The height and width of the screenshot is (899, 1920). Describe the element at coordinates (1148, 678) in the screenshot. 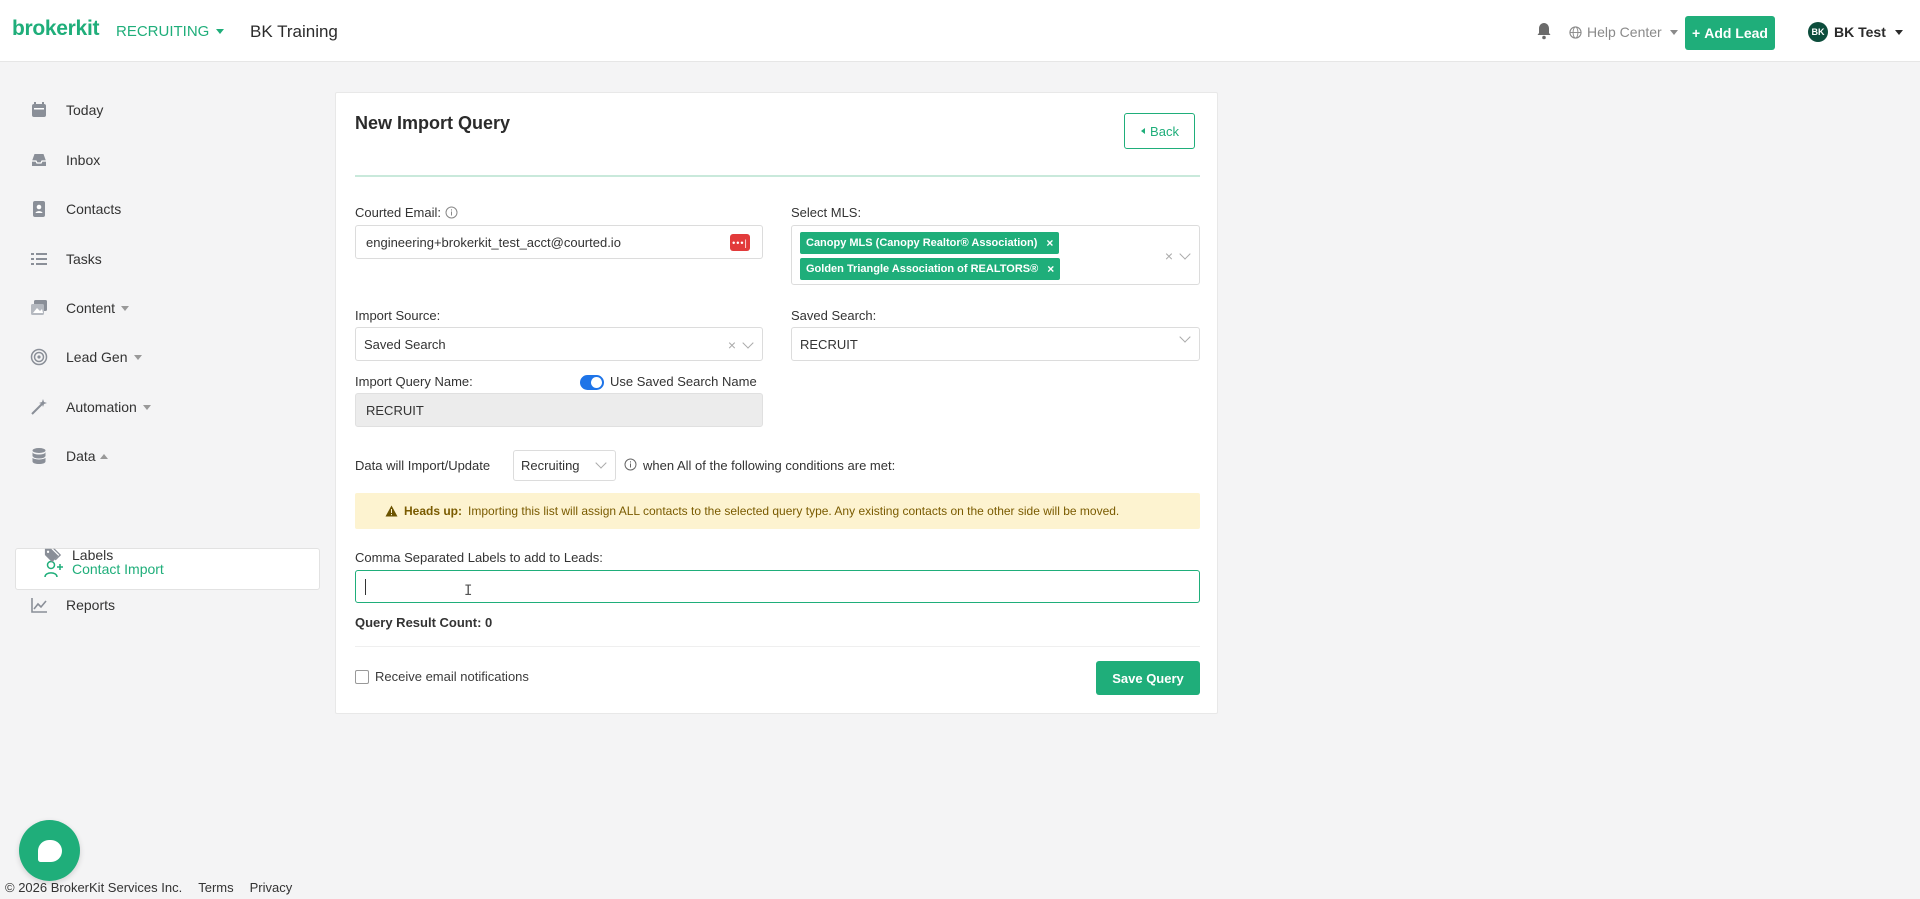

I see `save-query-button: Save Query` at that location.